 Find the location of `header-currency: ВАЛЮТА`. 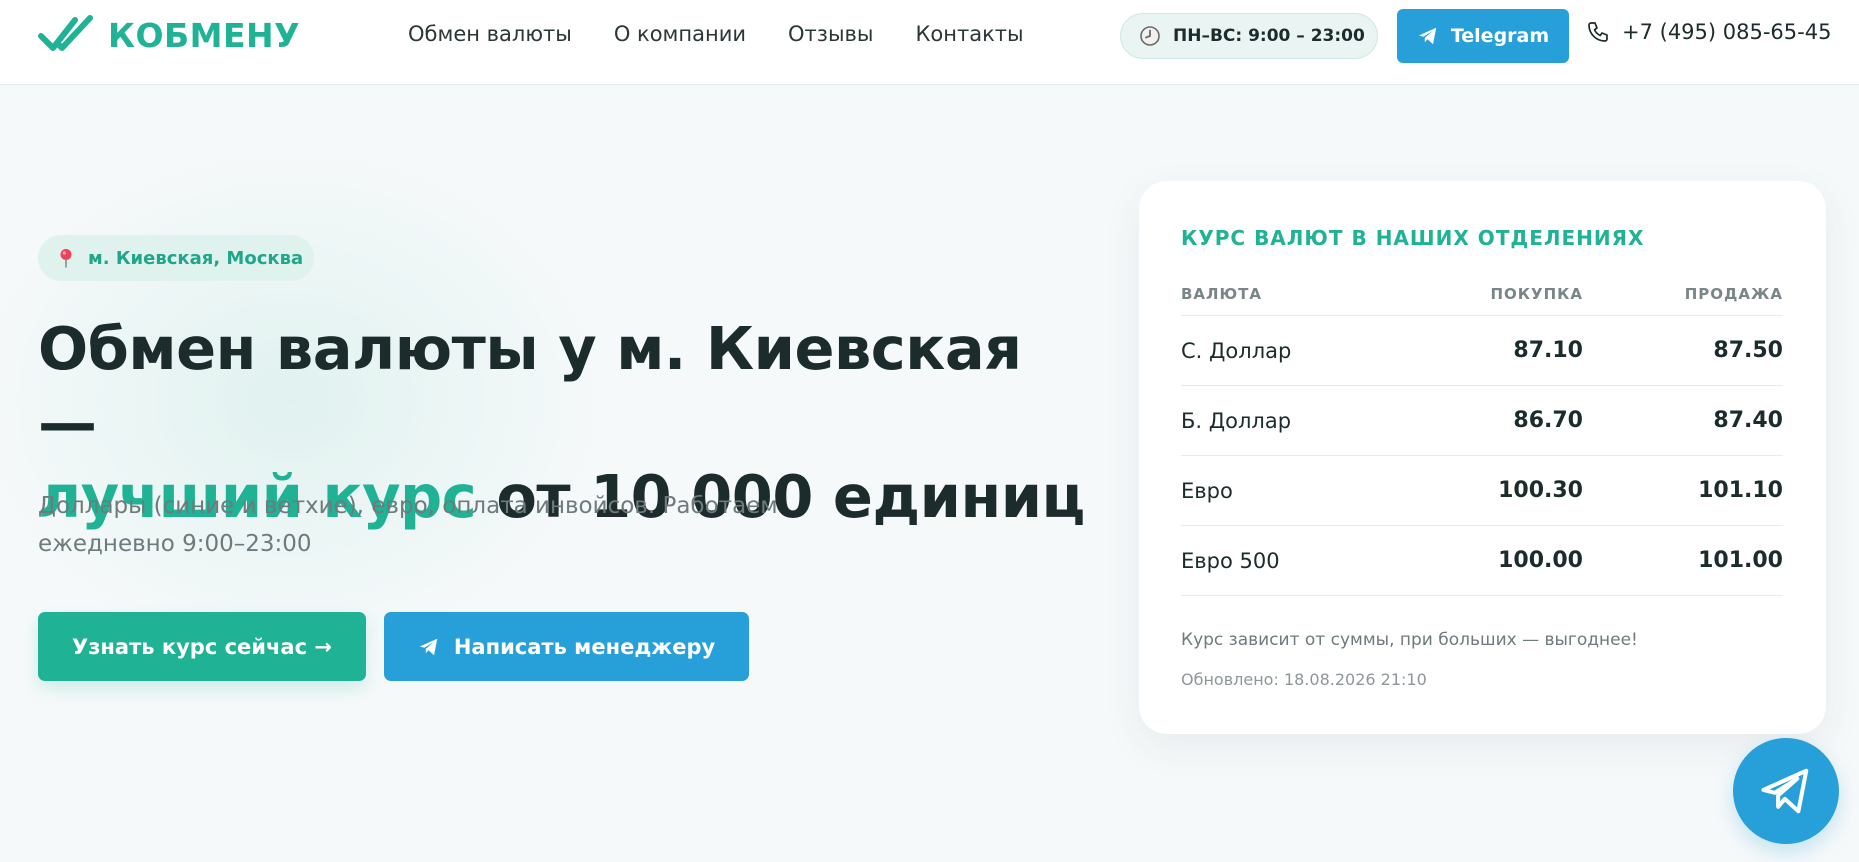

header-currency: ВАЛЮТА is located at coordinates (1221, 294).